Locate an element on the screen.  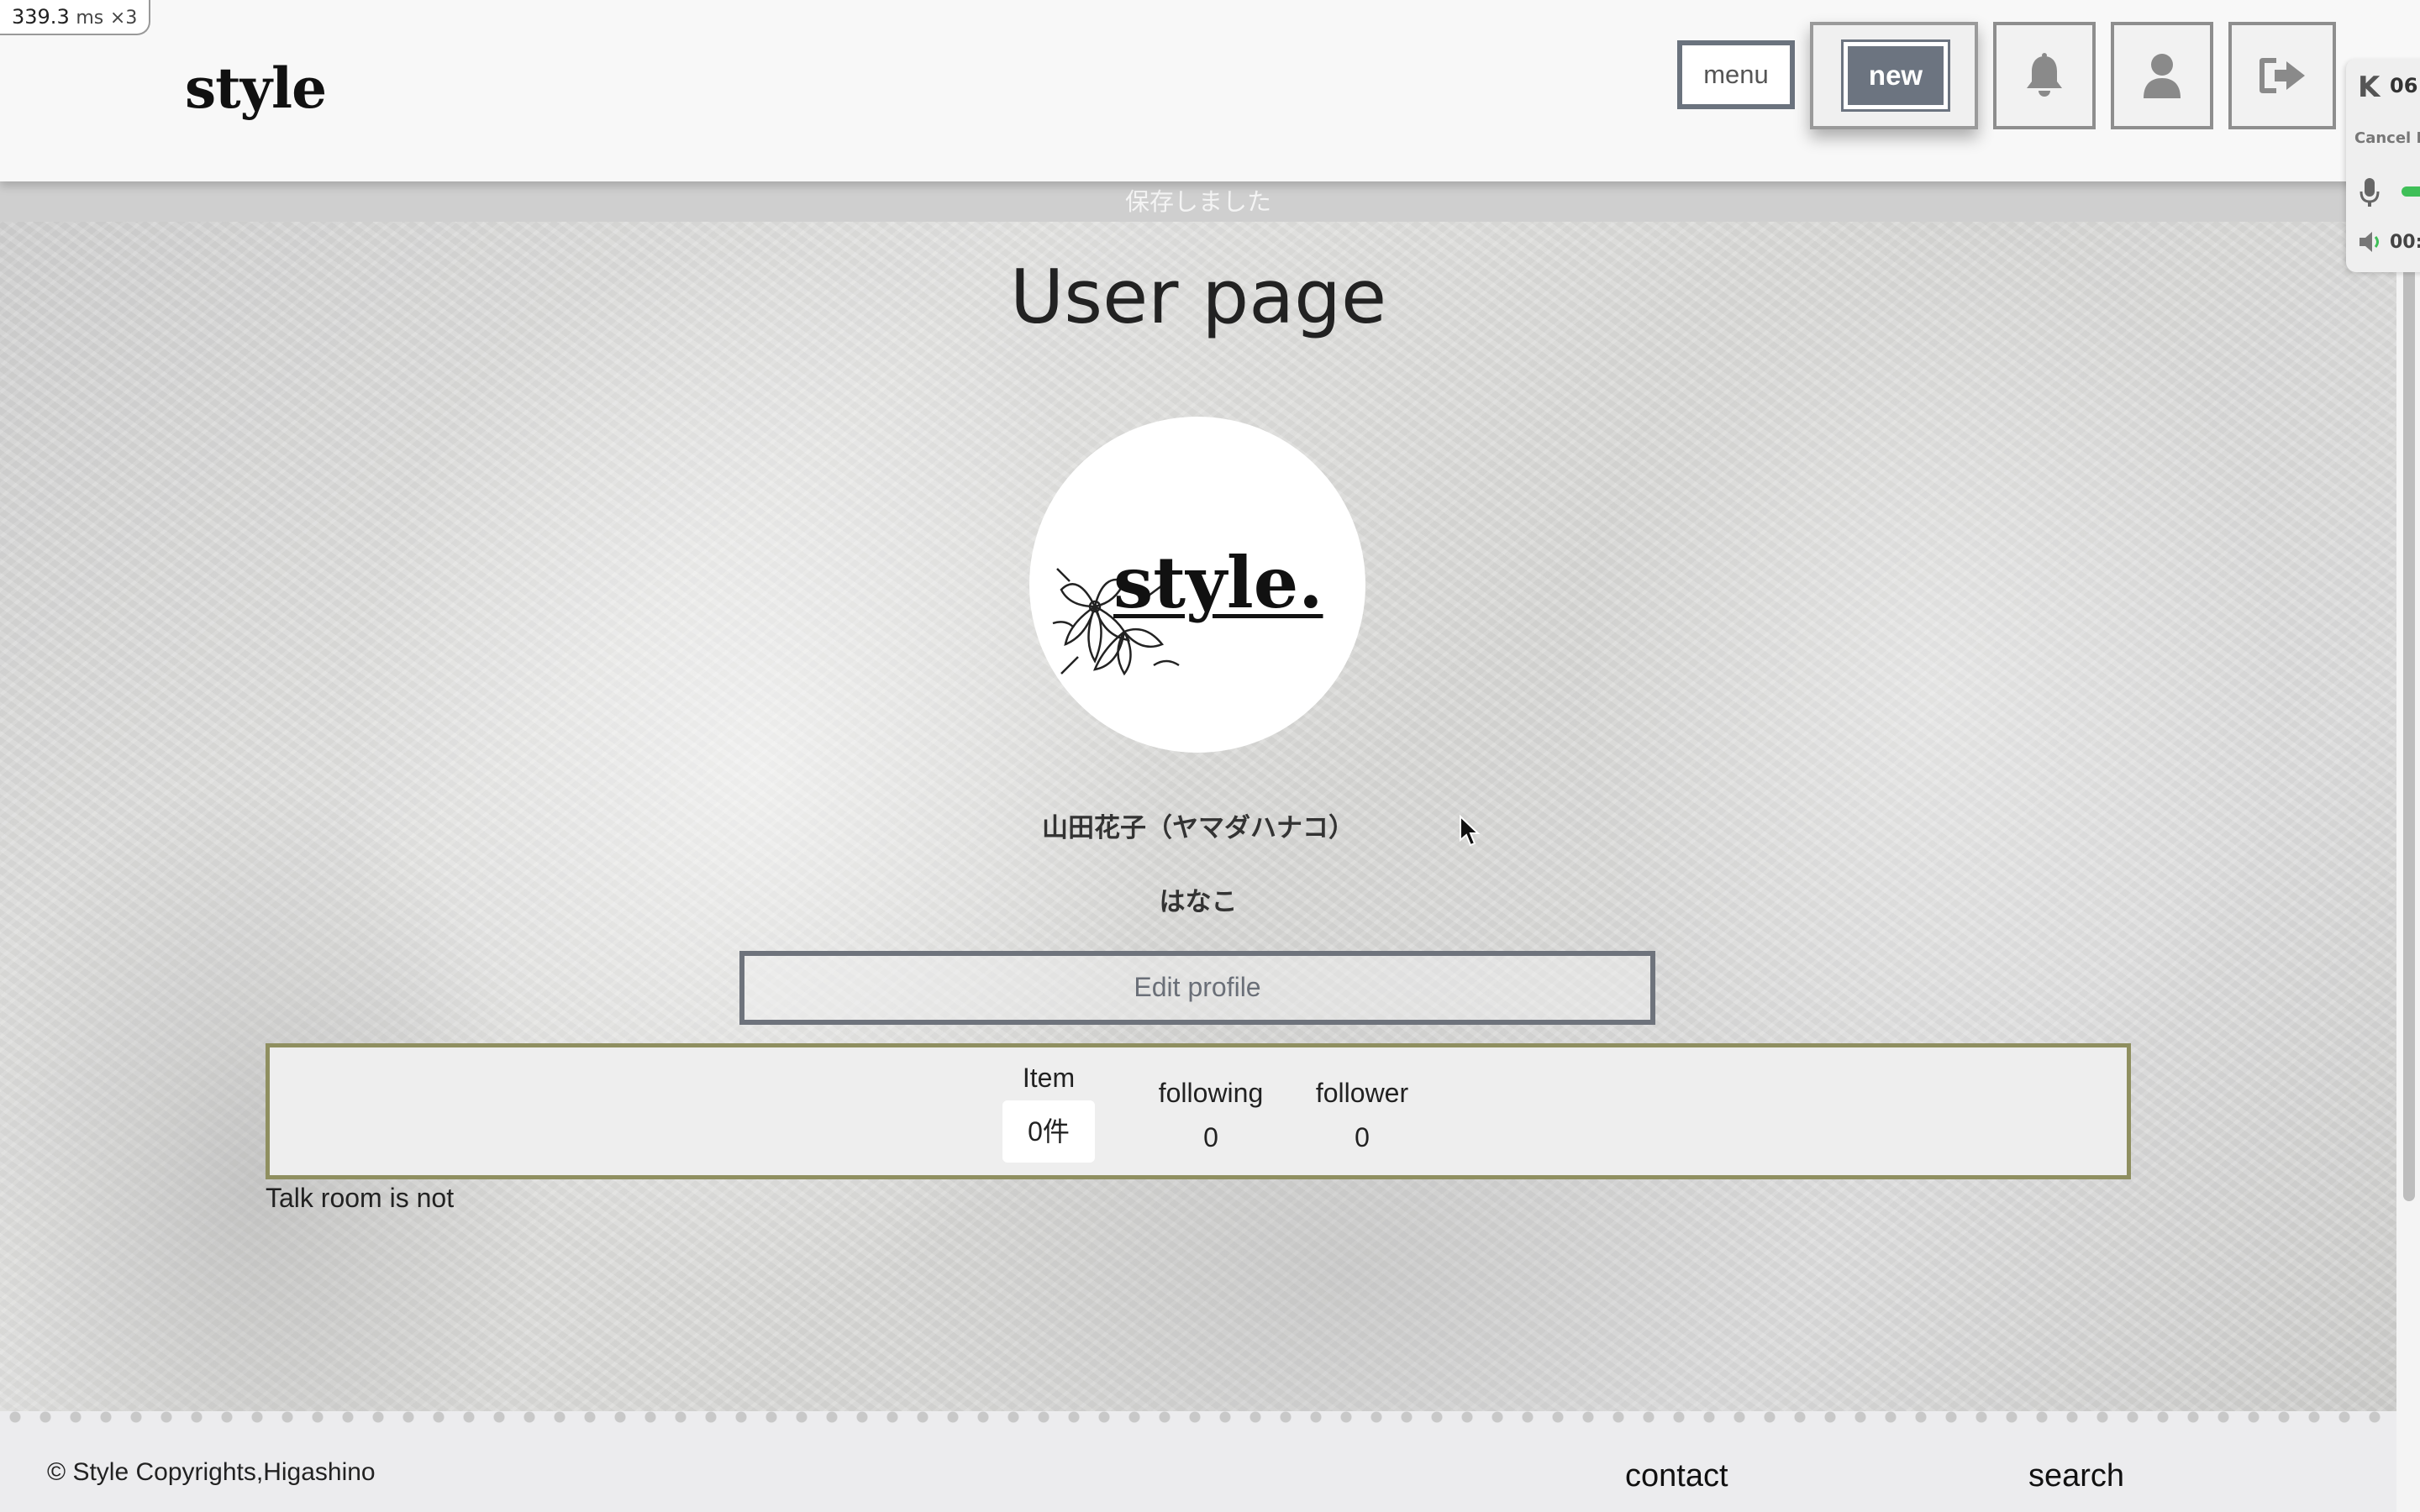
stat-following-label: following is located at coordinates (1211, 1093).